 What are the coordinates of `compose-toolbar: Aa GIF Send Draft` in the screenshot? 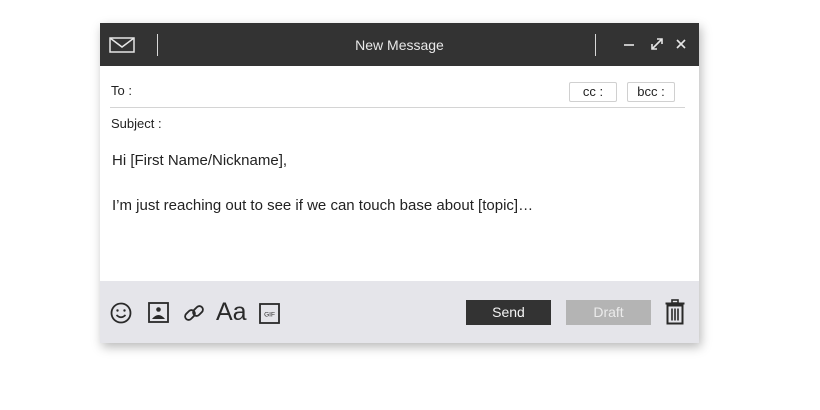 It's located at (399, 312).